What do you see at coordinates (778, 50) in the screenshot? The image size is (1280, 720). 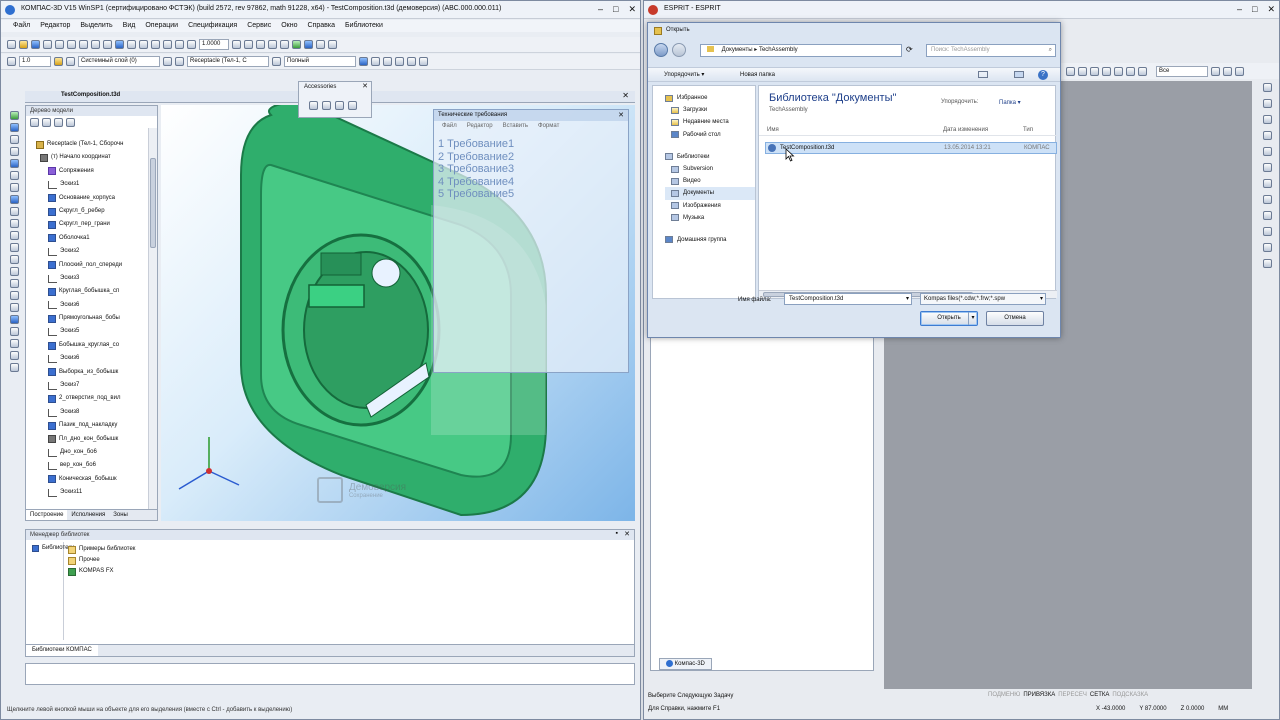 I see `breadcrumb-techassembly: TechAssembly` at bounding box center [778, 50].